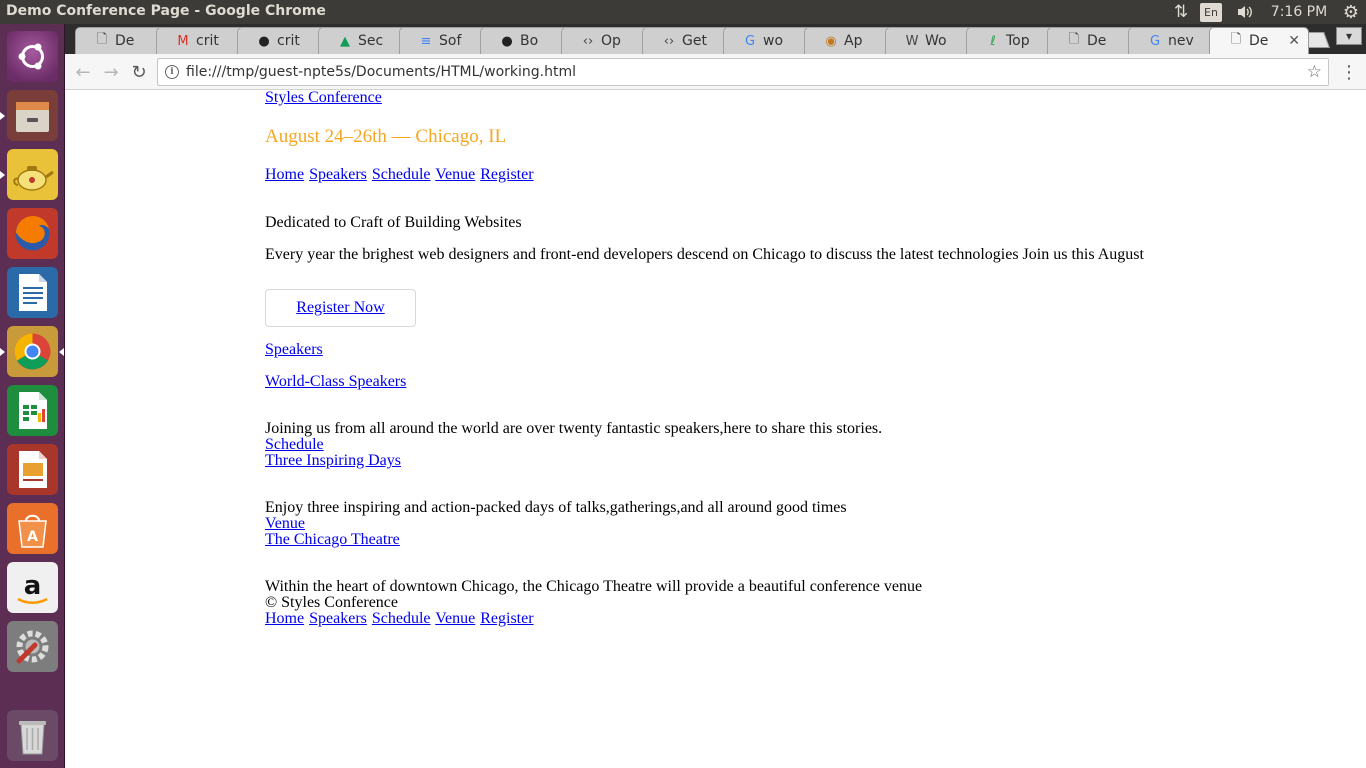 This screenshot has height=768, width=1366. I want to click on ubuntu-dash-icon, so click(32, 56).